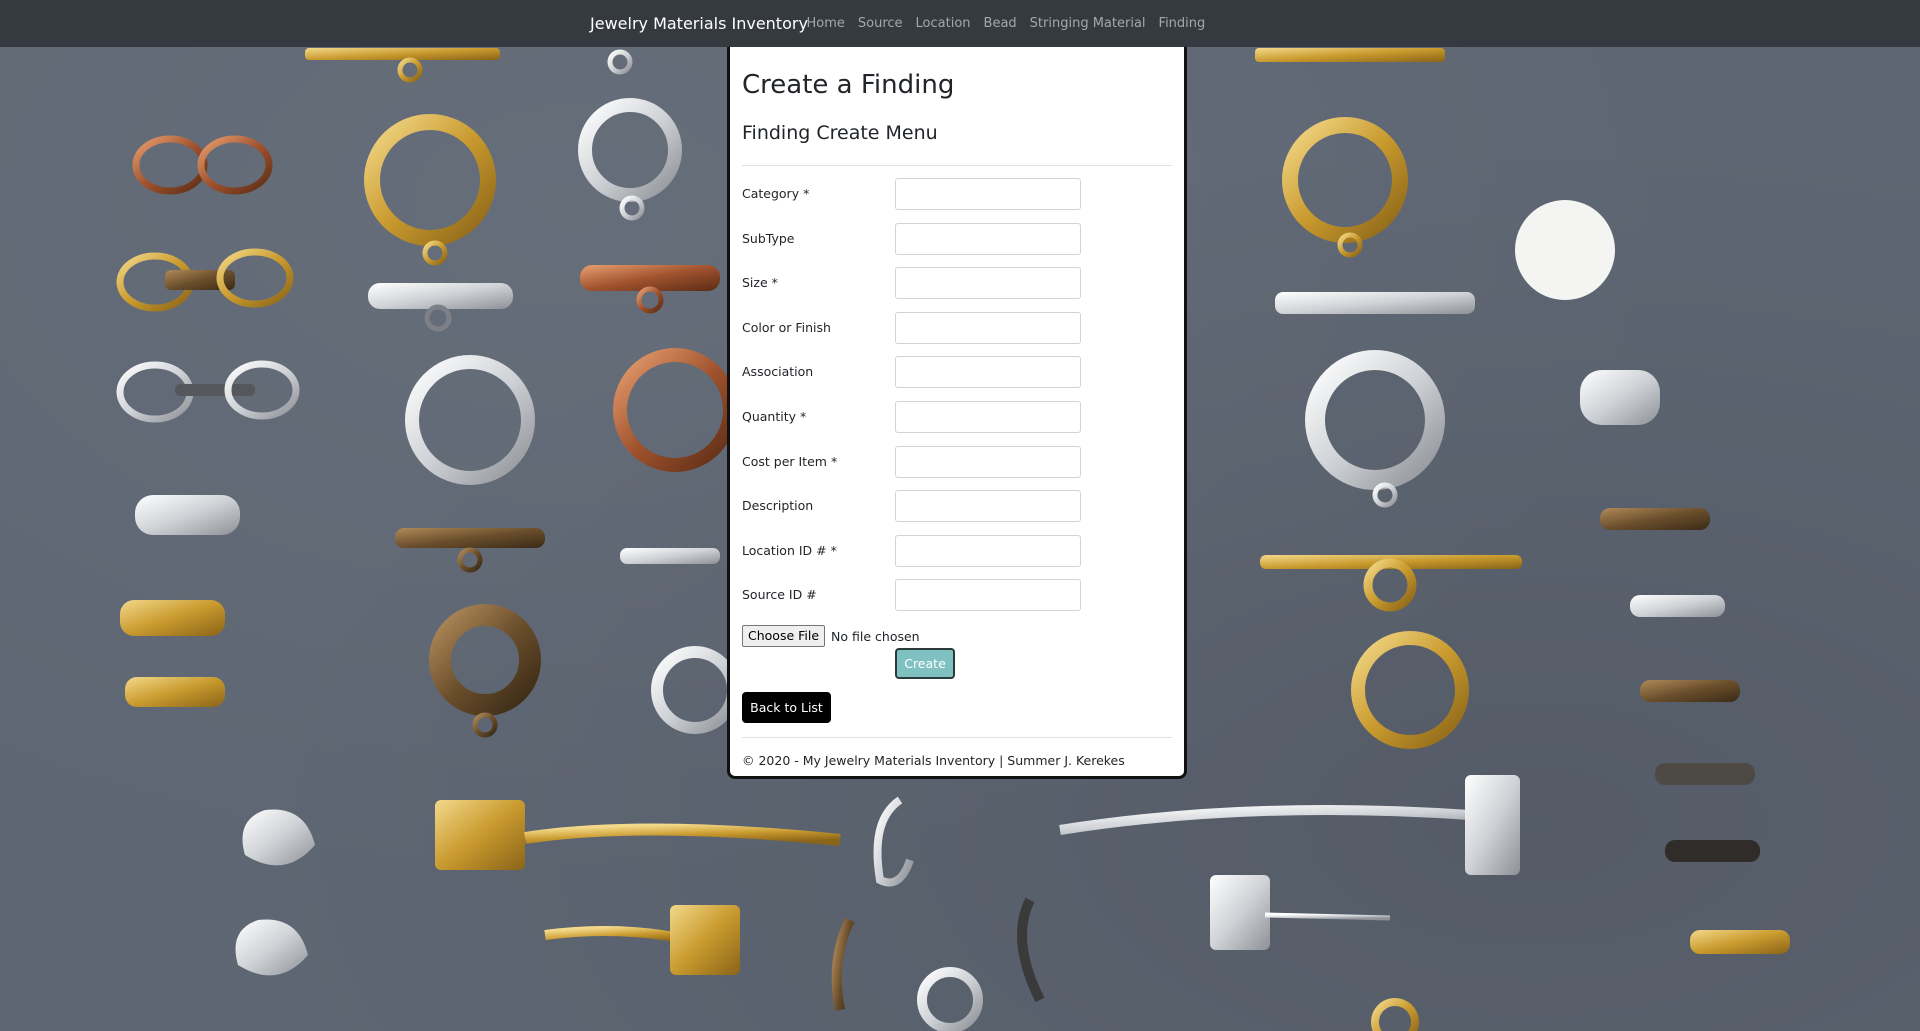  I want to click on create-button: Create, so click(925, 663).